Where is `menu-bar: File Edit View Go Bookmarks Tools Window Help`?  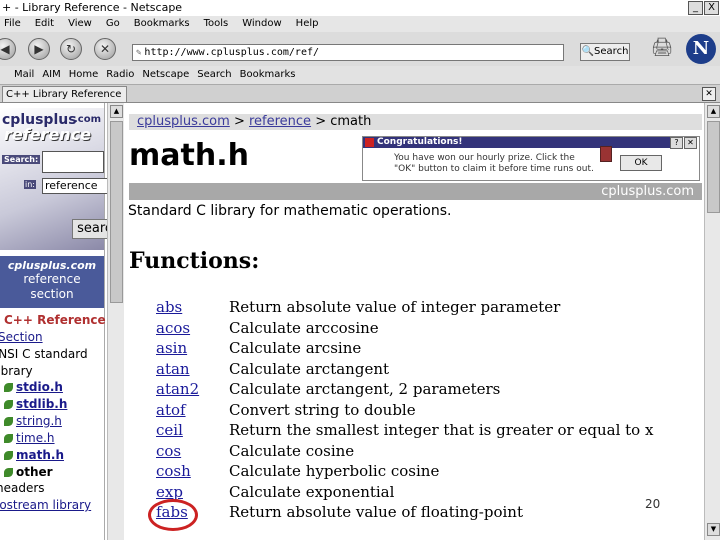 menu-bar: File Edit View Go Bookmarks Tools Window Help is located at coordinates (360, 24).